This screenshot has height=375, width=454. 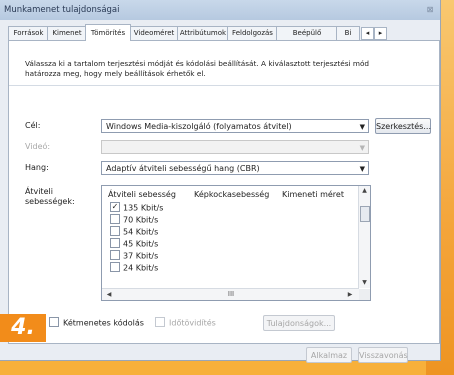 What do you see at coordinates (252, 33) in the screenshot?
I see `tab-processing: Feldolgozás` at bounding box center [252, 33].